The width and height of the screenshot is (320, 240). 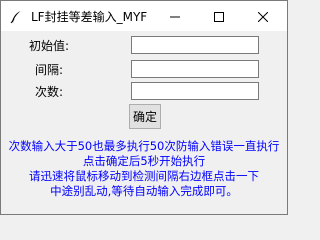 What do you see at coordinates (195, 45) in the screenshot?
I see `initial-value-input` at bounding box center [195, 45].